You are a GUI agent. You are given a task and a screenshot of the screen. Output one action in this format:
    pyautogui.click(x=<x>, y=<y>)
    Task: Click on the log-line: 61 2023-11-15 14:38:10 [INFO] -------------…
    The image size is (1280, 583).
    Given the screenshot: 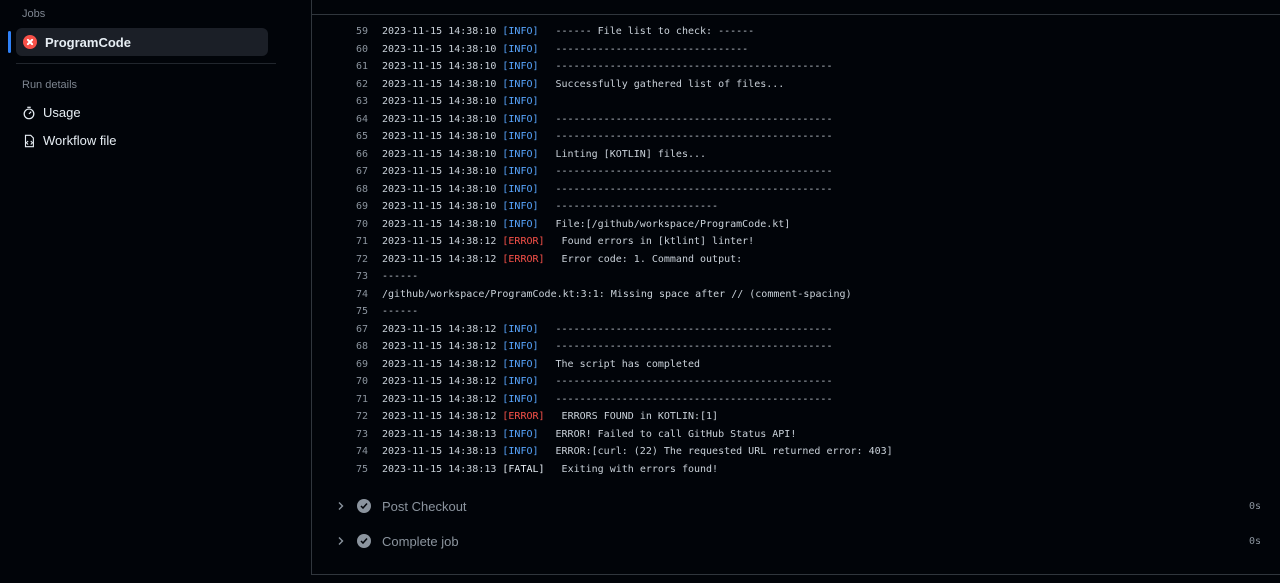 What is the action you would take?
    pyautogui.click(x=796, y=67)
    